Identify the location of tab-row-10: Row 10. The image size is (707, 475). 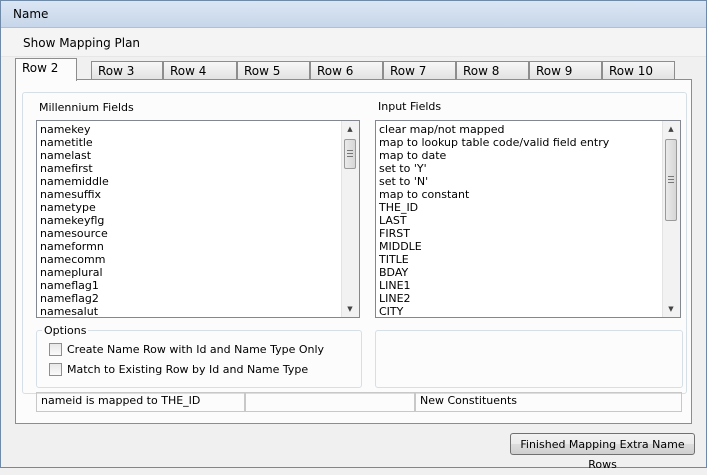
(638, 70).